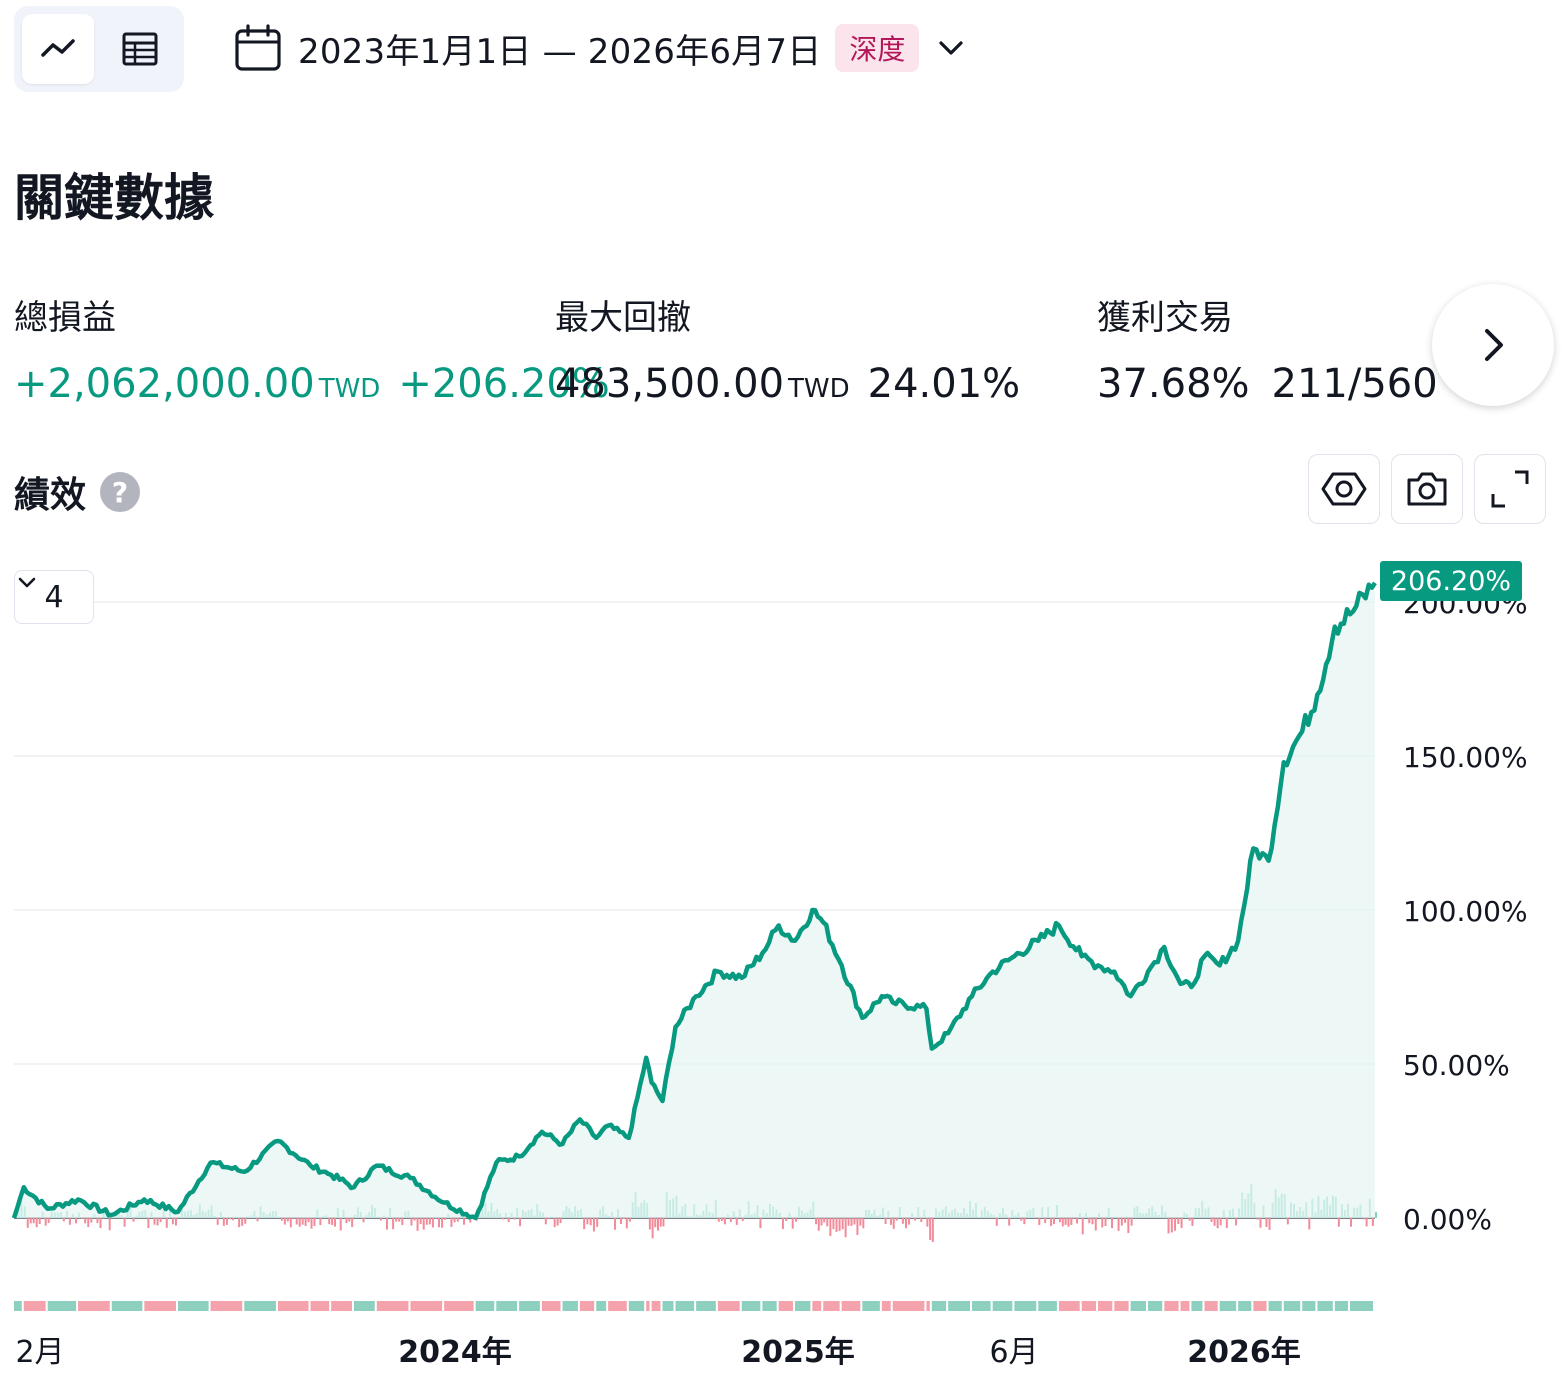  Describe the element at coordinates (670, 384) in the screenshot. I see `metric-value: 483,500.00` at that location.